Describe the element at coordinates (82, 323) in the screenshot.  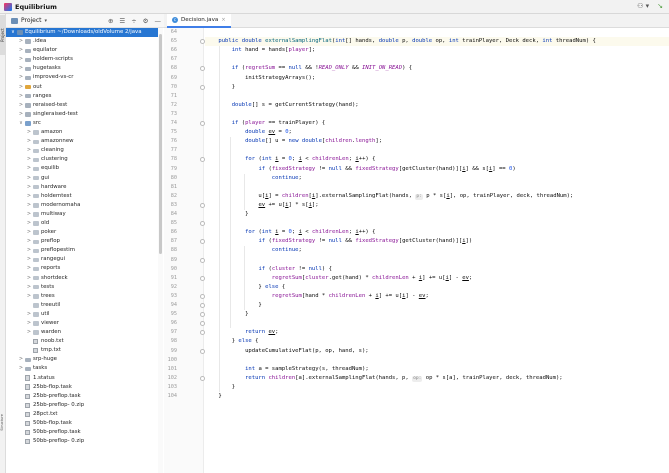
I see `tree-item: > viewer` at that location.